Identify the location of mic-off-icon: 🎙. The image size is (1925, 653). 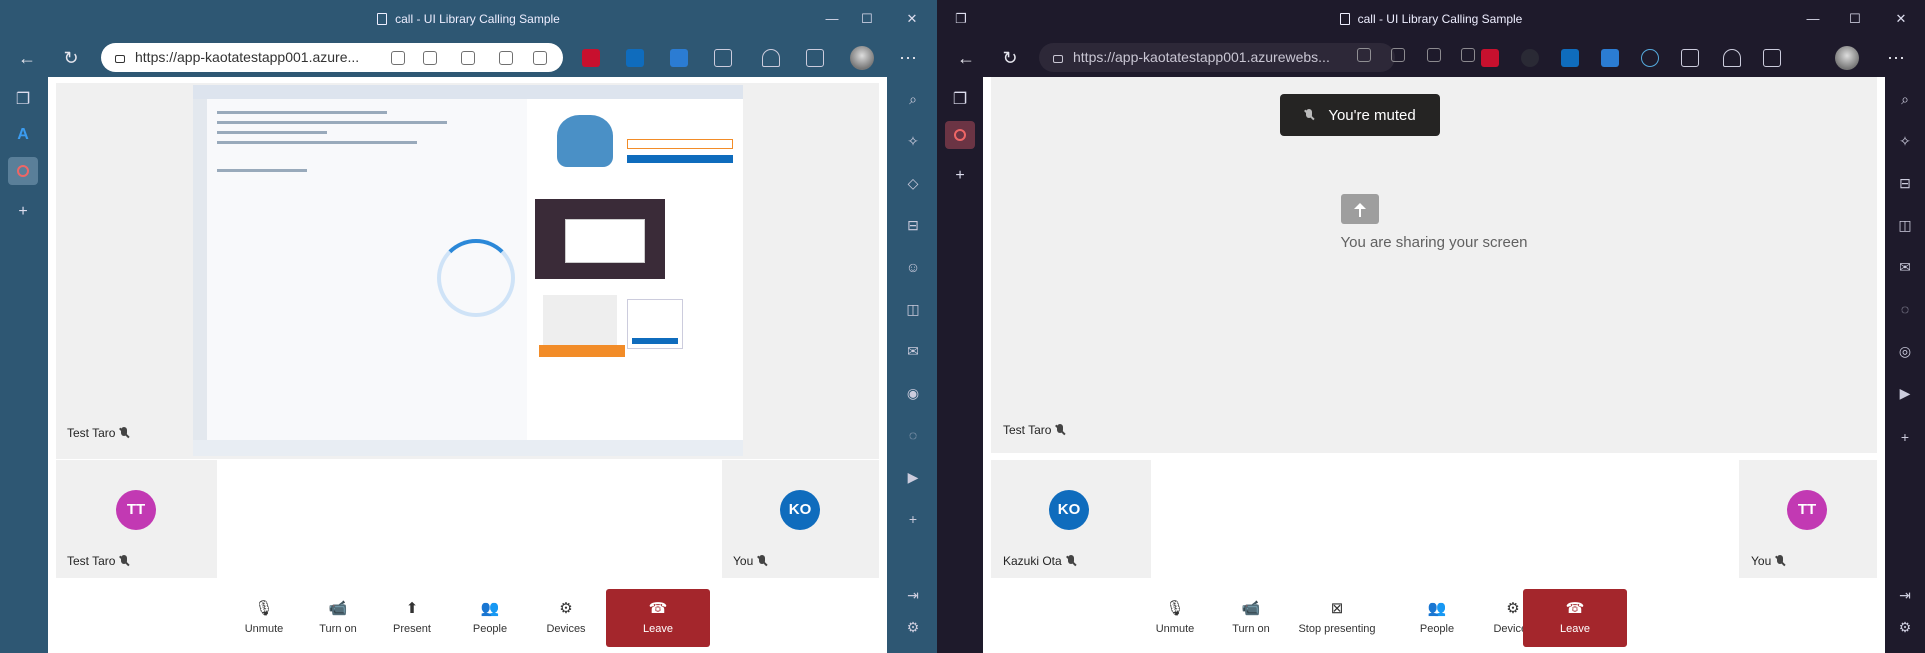
(264, 608).